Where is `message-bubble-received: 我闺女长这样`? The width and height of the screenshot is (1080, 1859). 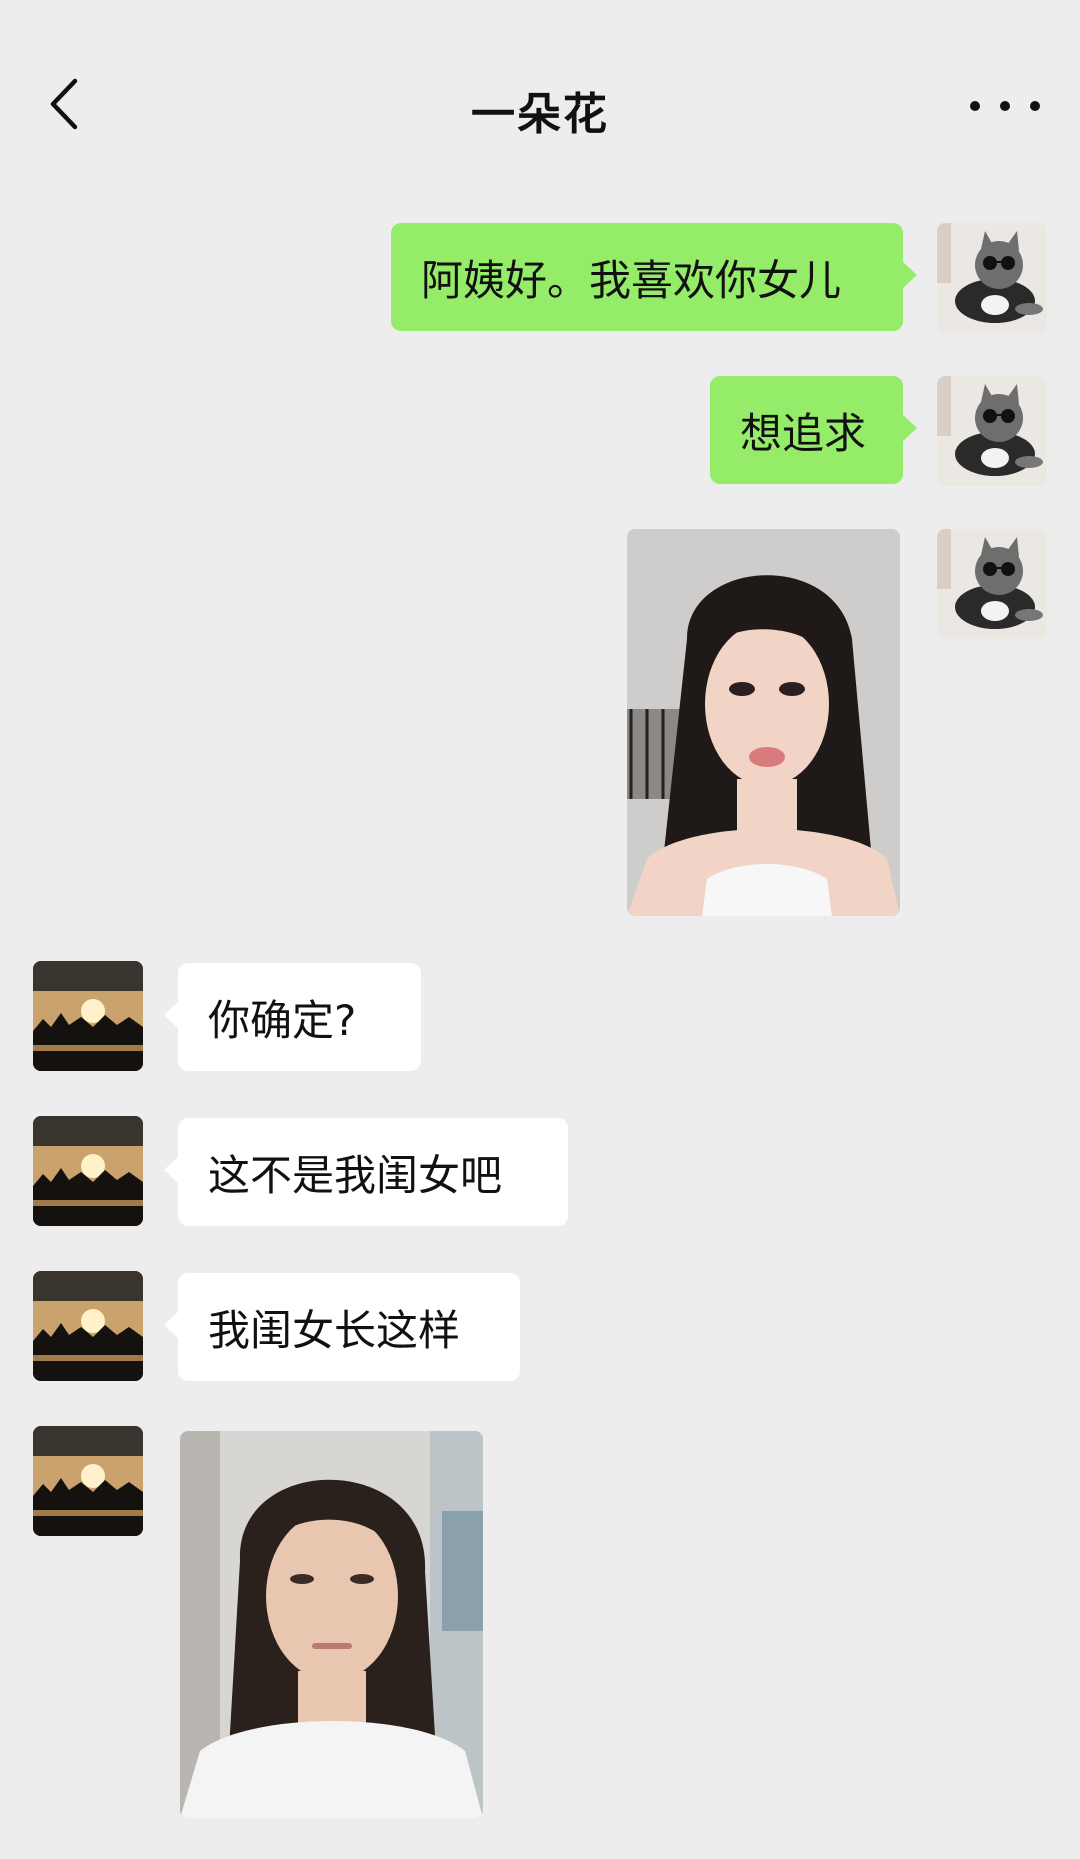 message-bubble-received: 我闺女长这样 is located at coordinates (342, 1327).